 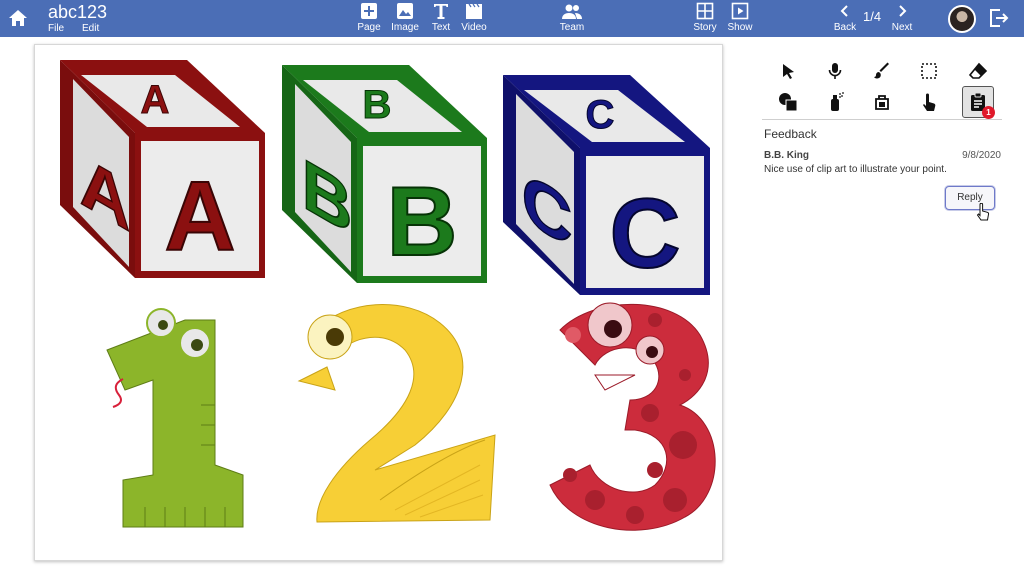 I want to click on page-indicator: 1/4, so click(x=872, y=16).